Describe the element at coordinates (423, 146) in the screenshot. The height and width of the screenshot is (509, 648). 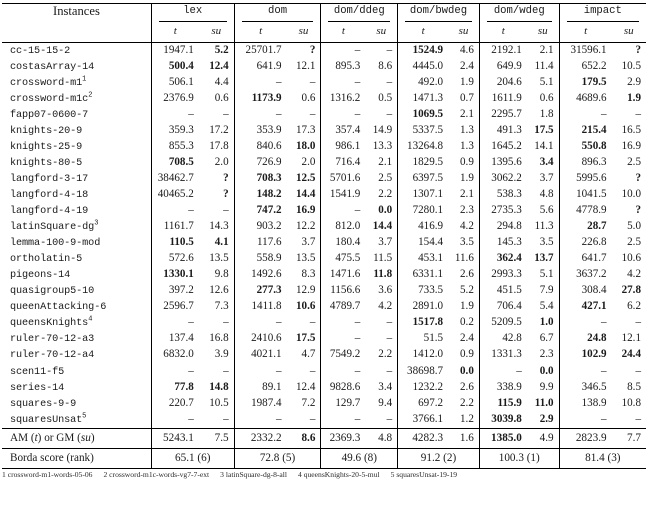
I see `cell-dom-bwdeg-t: 13264.8` at that location.